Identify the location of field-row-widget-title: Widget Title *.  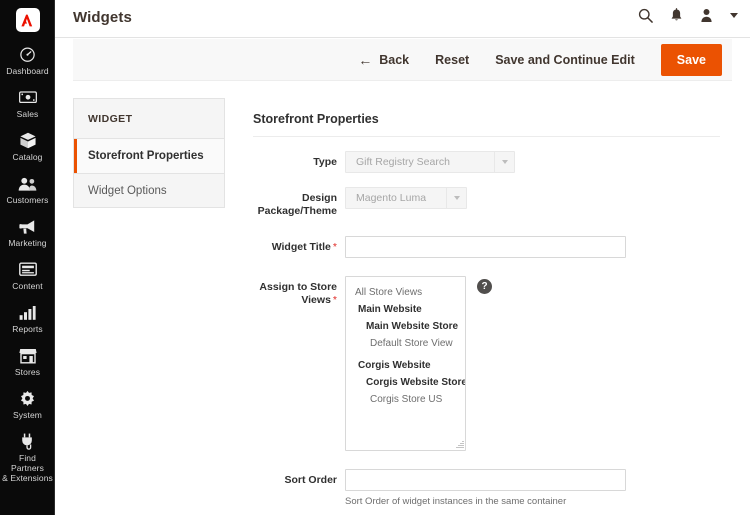
(488, 247).